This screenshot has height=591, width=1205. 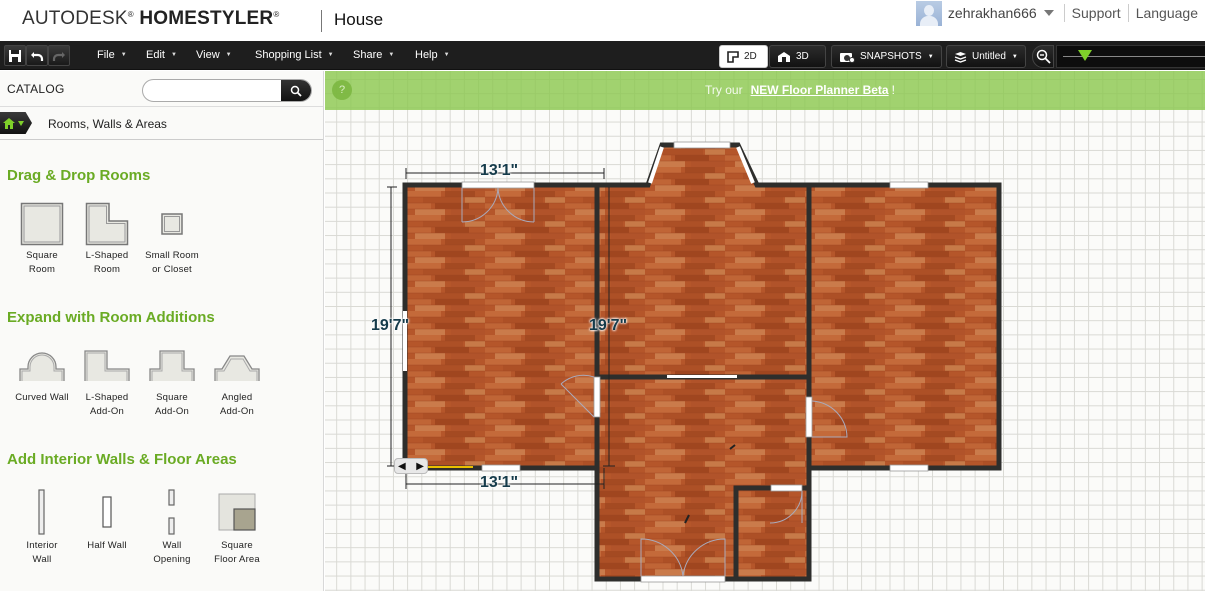 I want to click on view-3d-button: 3D, so click(x=797, y=56).